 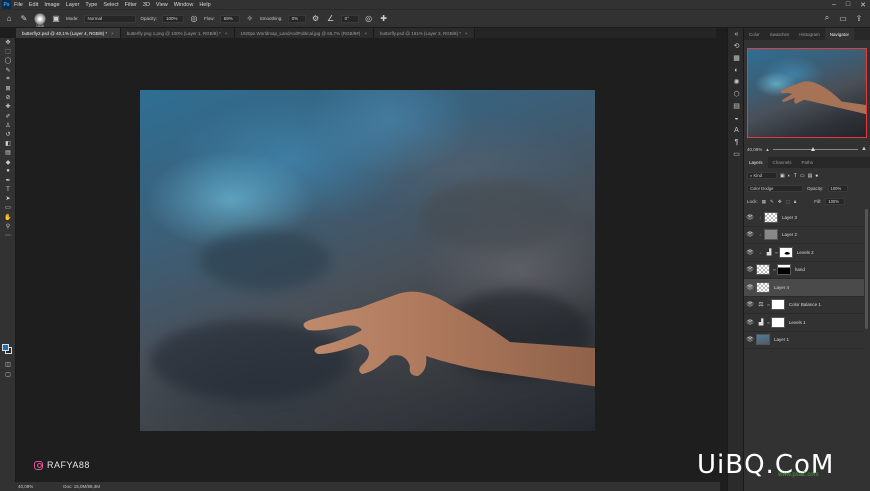 What do you see at coordinates (51, 5) in the screenshot?
I see `menu-image: Image` at bounding box center [51, 5].